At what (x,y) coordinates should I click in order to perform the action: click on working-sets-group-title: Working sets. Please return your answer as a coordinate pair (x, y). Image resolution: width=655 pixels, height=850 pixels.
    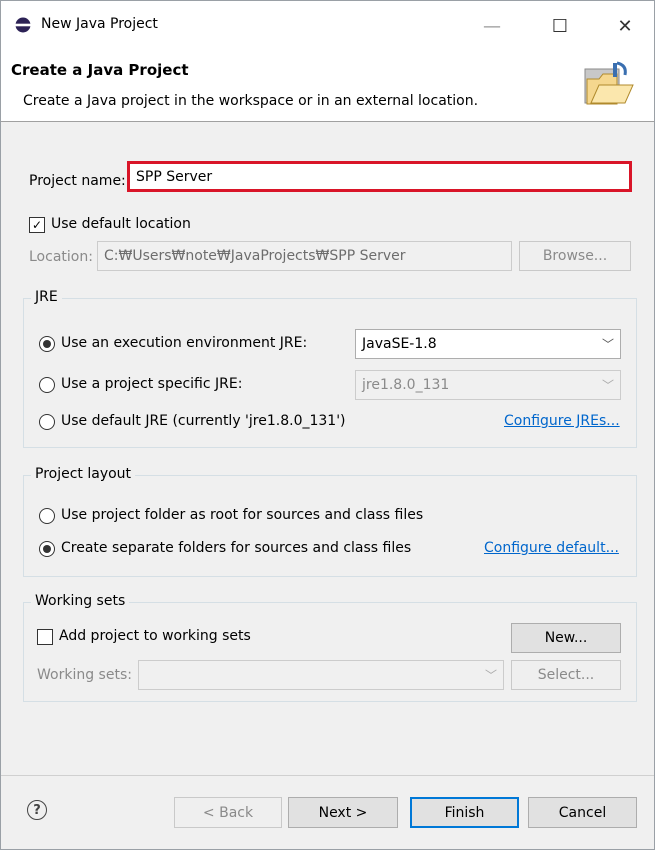
    Looking at the image, I should click on (80, 601).